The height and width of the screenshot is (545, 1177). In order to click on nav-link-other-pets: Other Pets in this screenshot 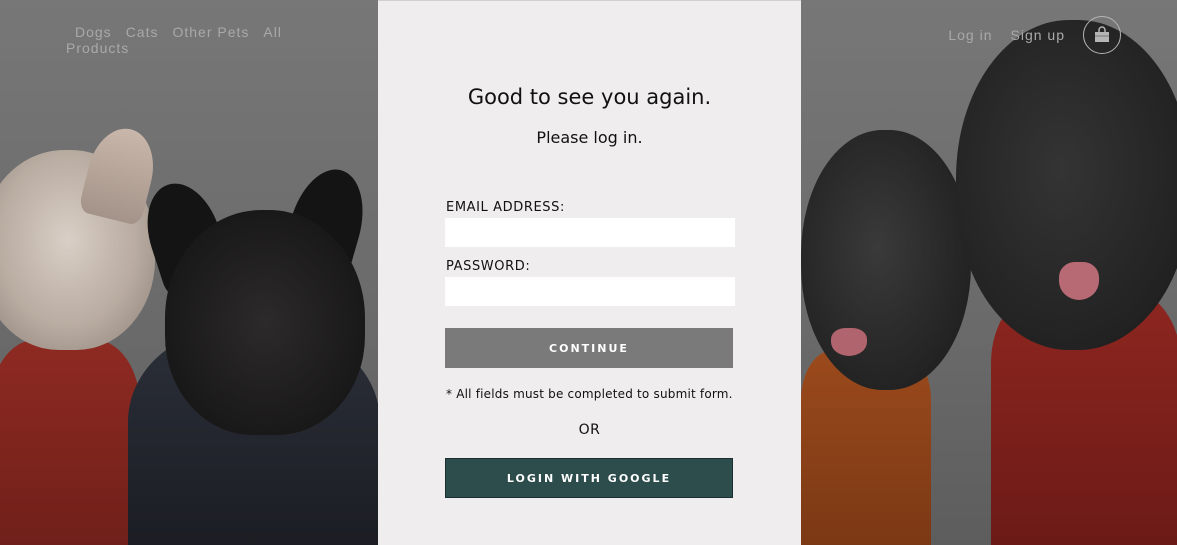, I will do `click(210, 32)`.